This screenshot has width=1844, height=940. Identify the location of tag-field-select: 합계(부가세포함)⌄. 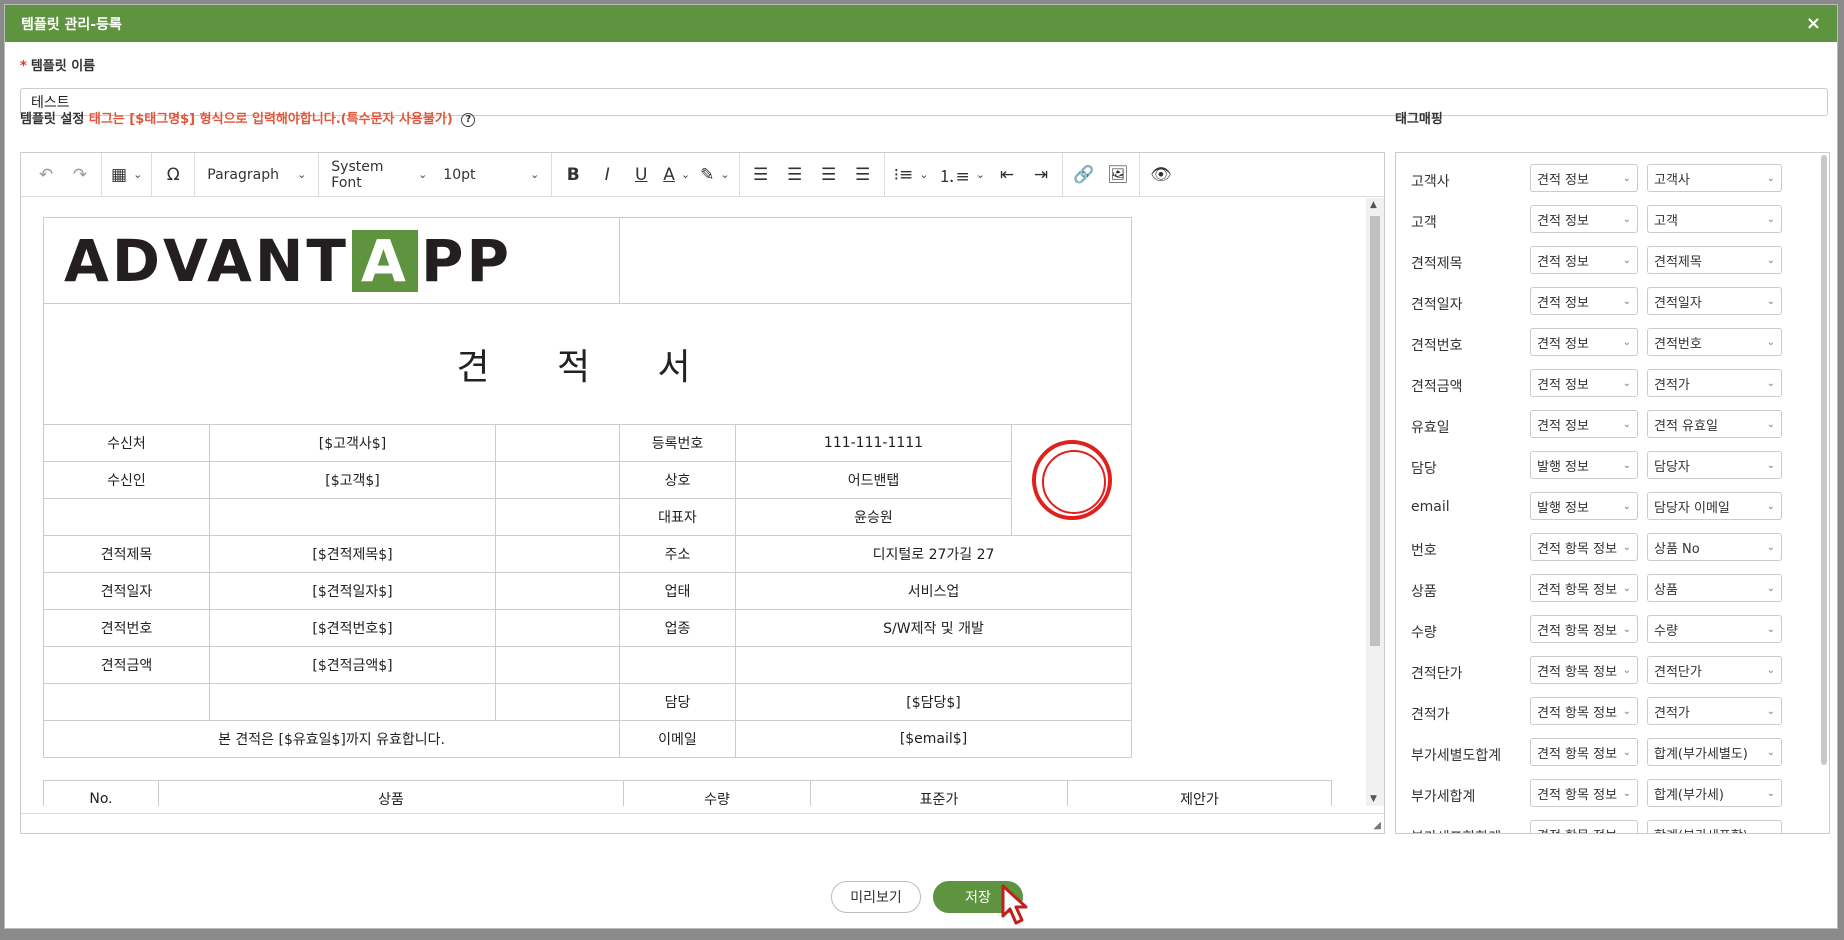
(1714, 826).